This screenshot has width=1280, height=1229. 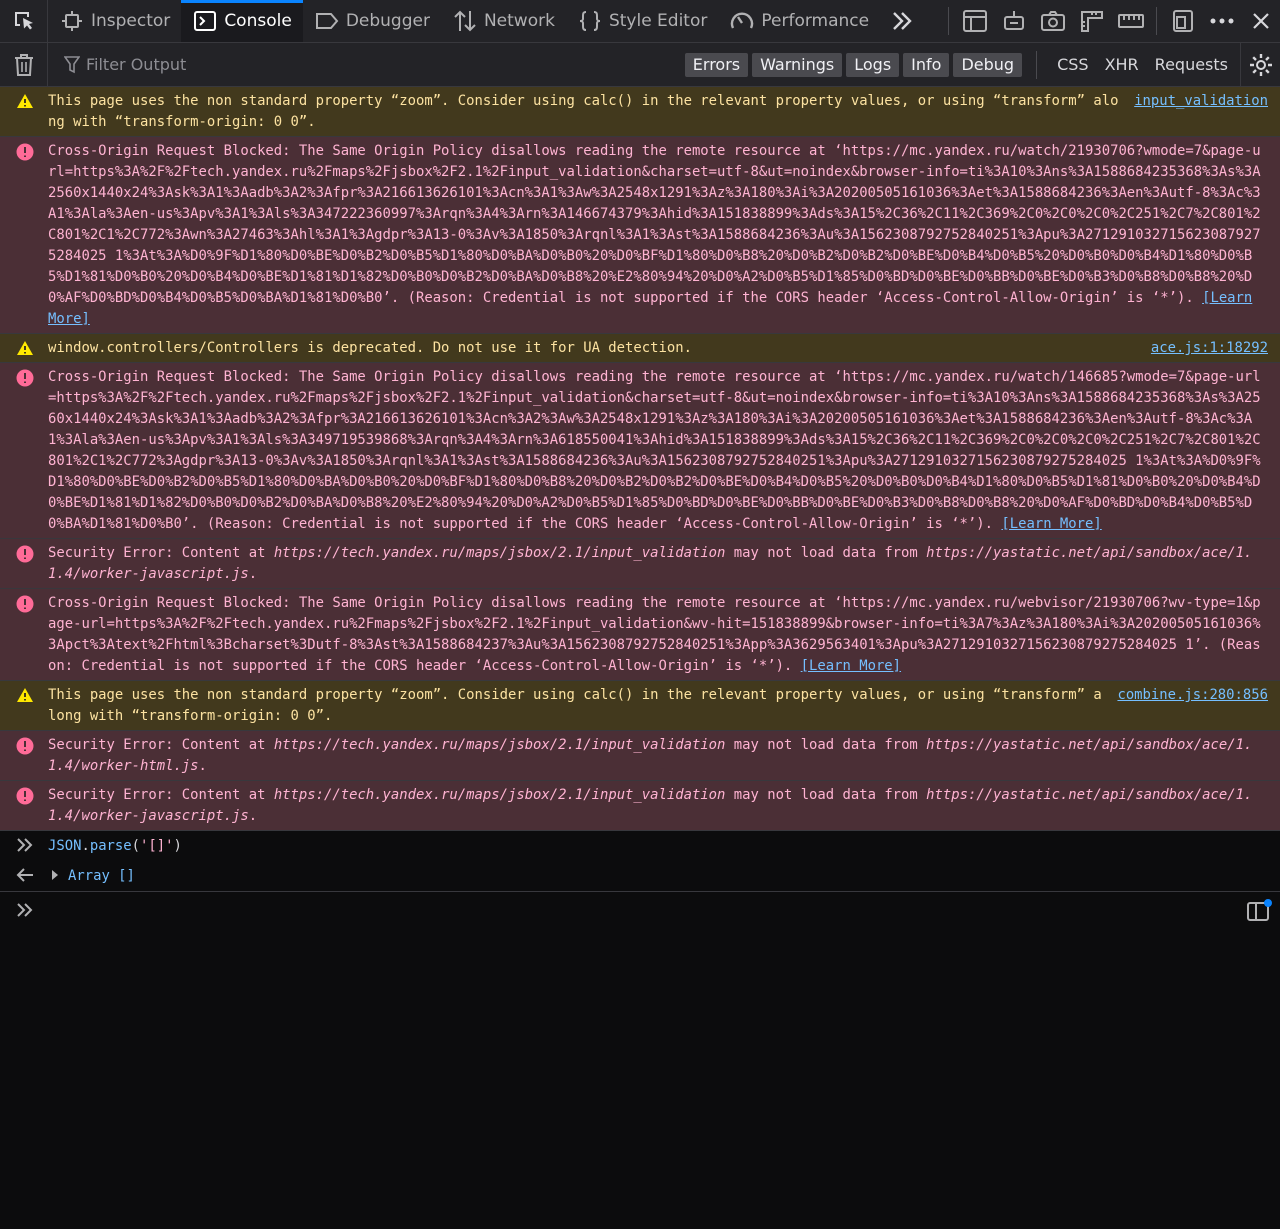 I want to click on screenshot-button, so click(x=1052, y=21).